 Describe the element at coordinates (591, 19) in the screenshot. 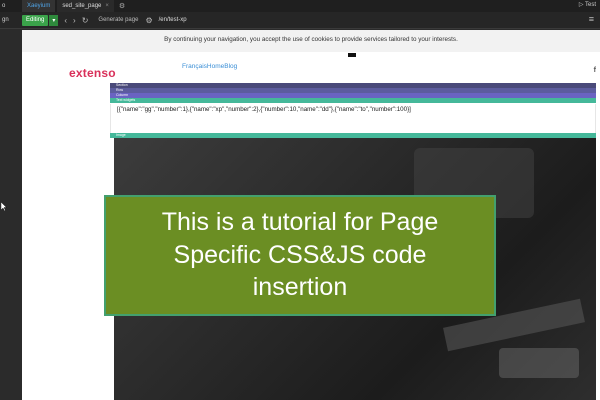

I see `menu-icon: ≡` at that location.